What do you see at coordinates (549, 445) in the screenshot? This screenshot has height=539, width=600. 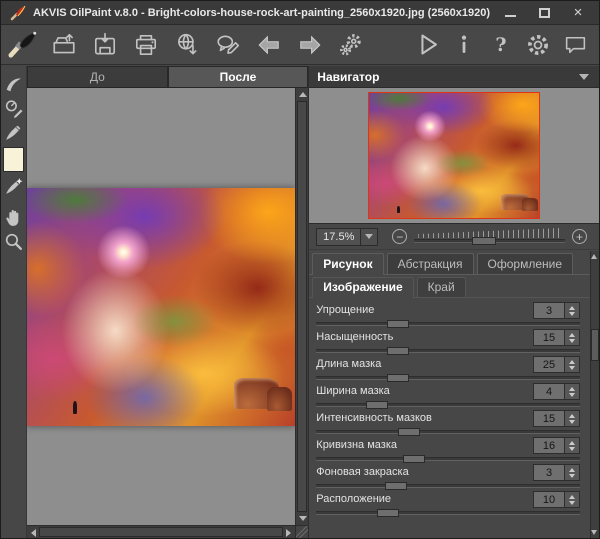 I see `param-value-field: 16` at bounding box center [549, 445].